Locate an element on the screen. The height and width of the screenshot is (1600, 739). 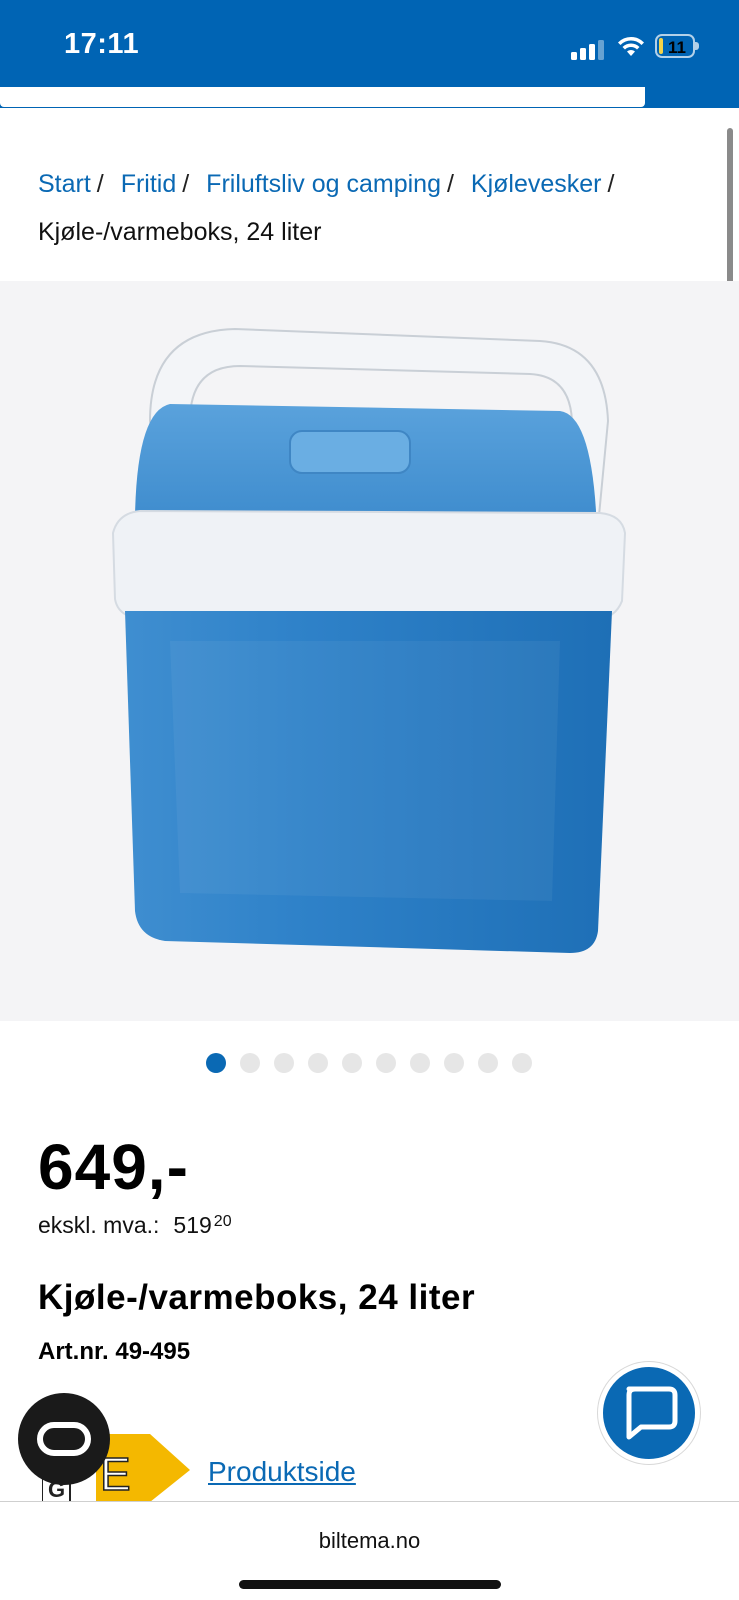
breadcrumb-link-start: Start is located at coordinates (64, 184).